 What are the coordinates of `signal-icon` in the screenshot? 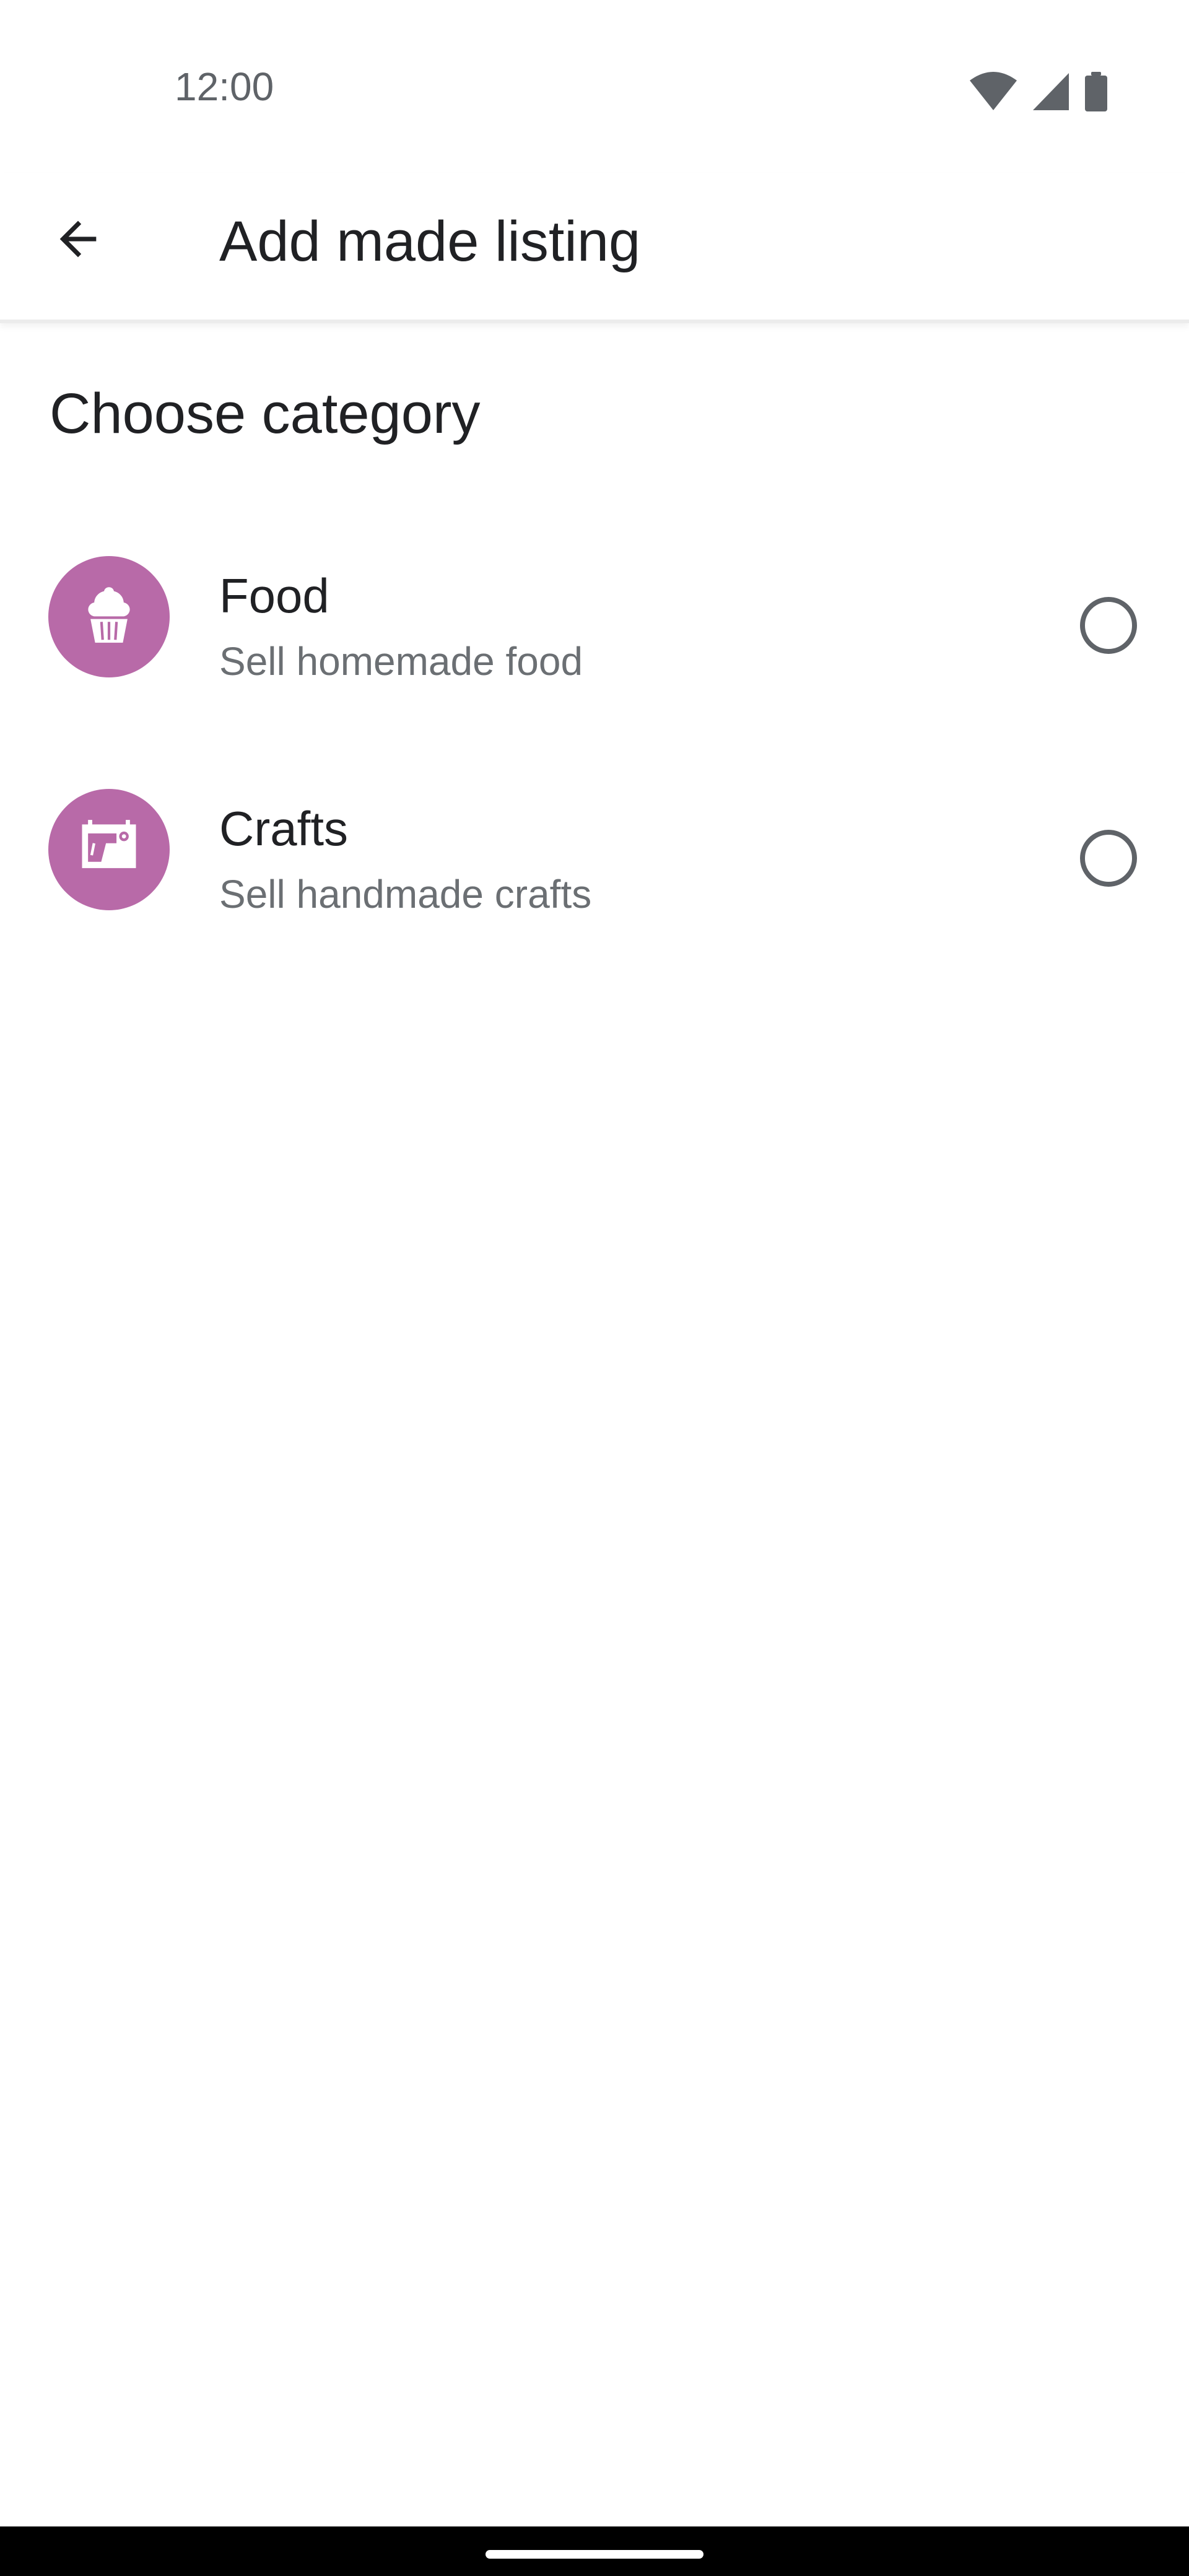 It's located at (1051, 91).